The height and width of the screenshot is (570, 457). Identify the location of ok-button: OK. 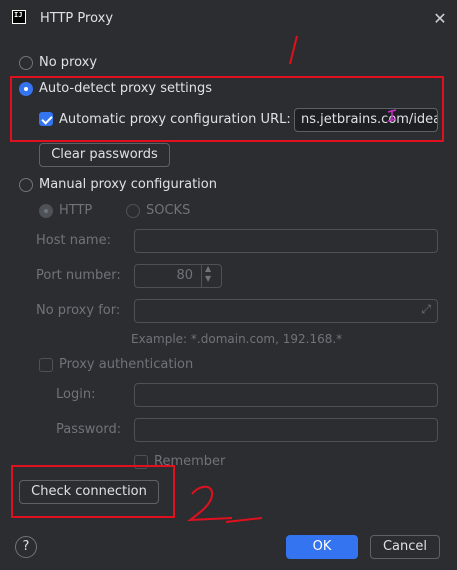
(322, 547).